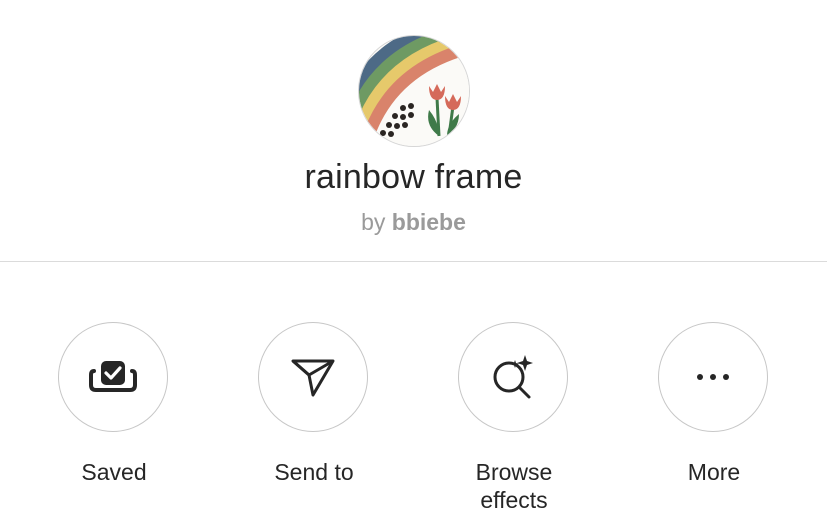 This screenshot has width=827, height=516. I want to click on more-label: More, so click(714, 472).